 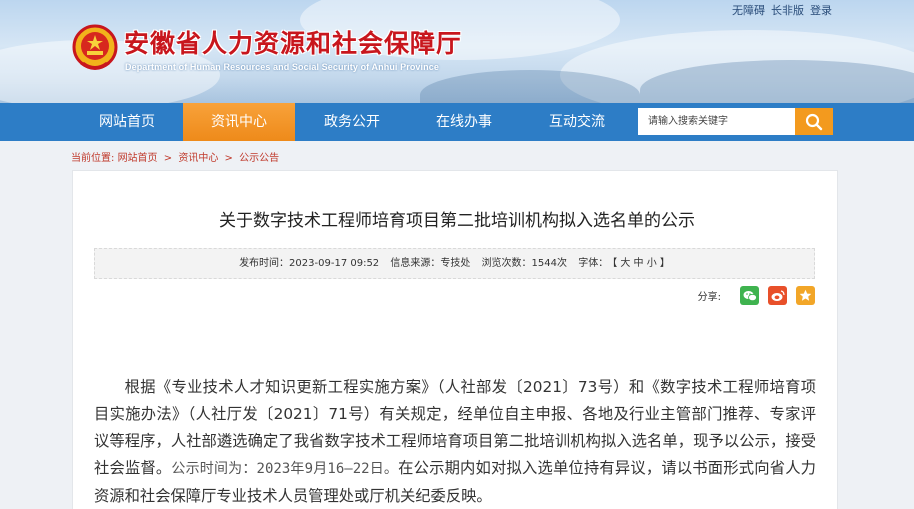 What do you see at coordinates (95, 47) in the screenshot?
I see `national-emblem-icon` at bounding box center [95, 47].